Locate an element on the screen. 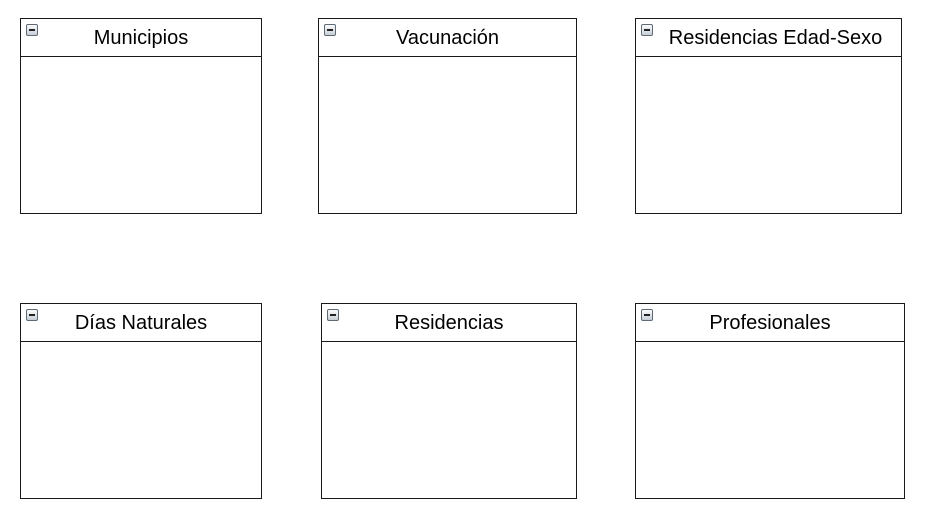 The height and width of the screenshot is (524, 928). entity-title: Días Naturales is located at coordinates (141, 322).